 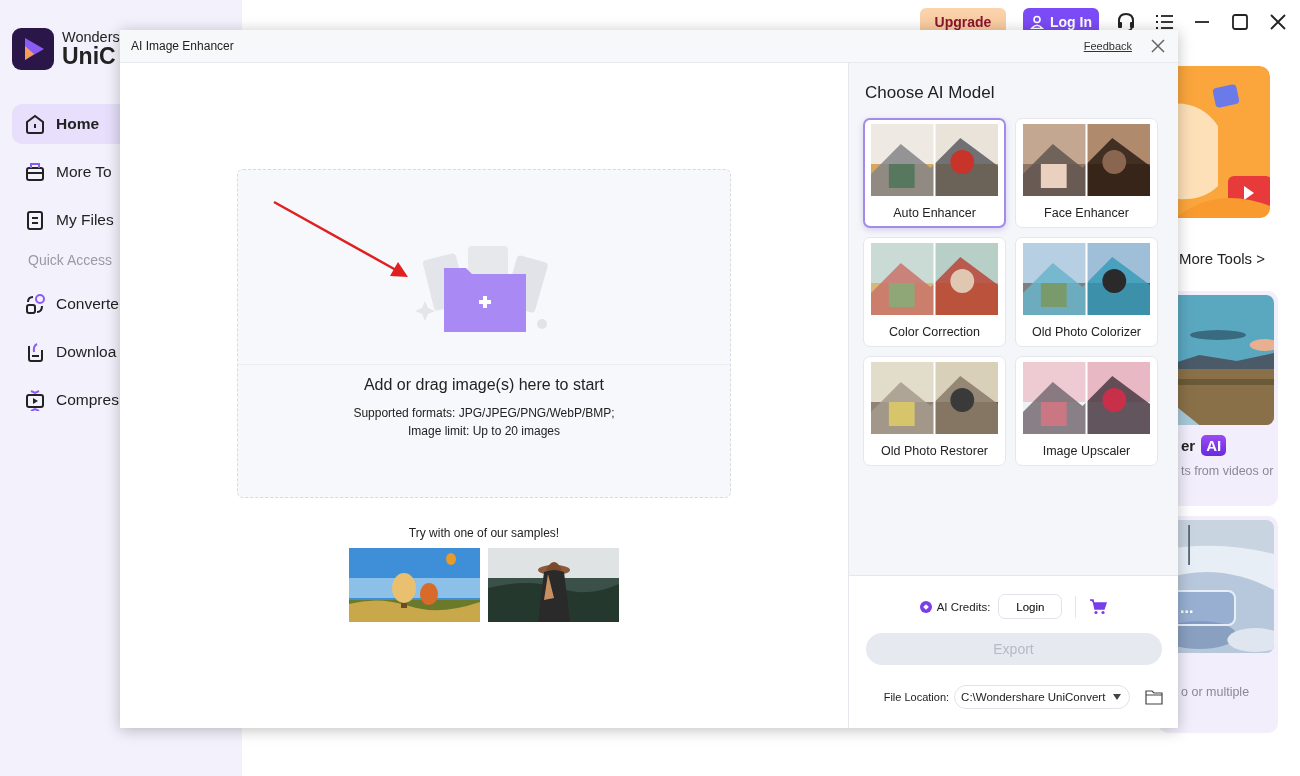 I want to click on model-card: Old Photo Colorizer, so click(x=1086, y=292).